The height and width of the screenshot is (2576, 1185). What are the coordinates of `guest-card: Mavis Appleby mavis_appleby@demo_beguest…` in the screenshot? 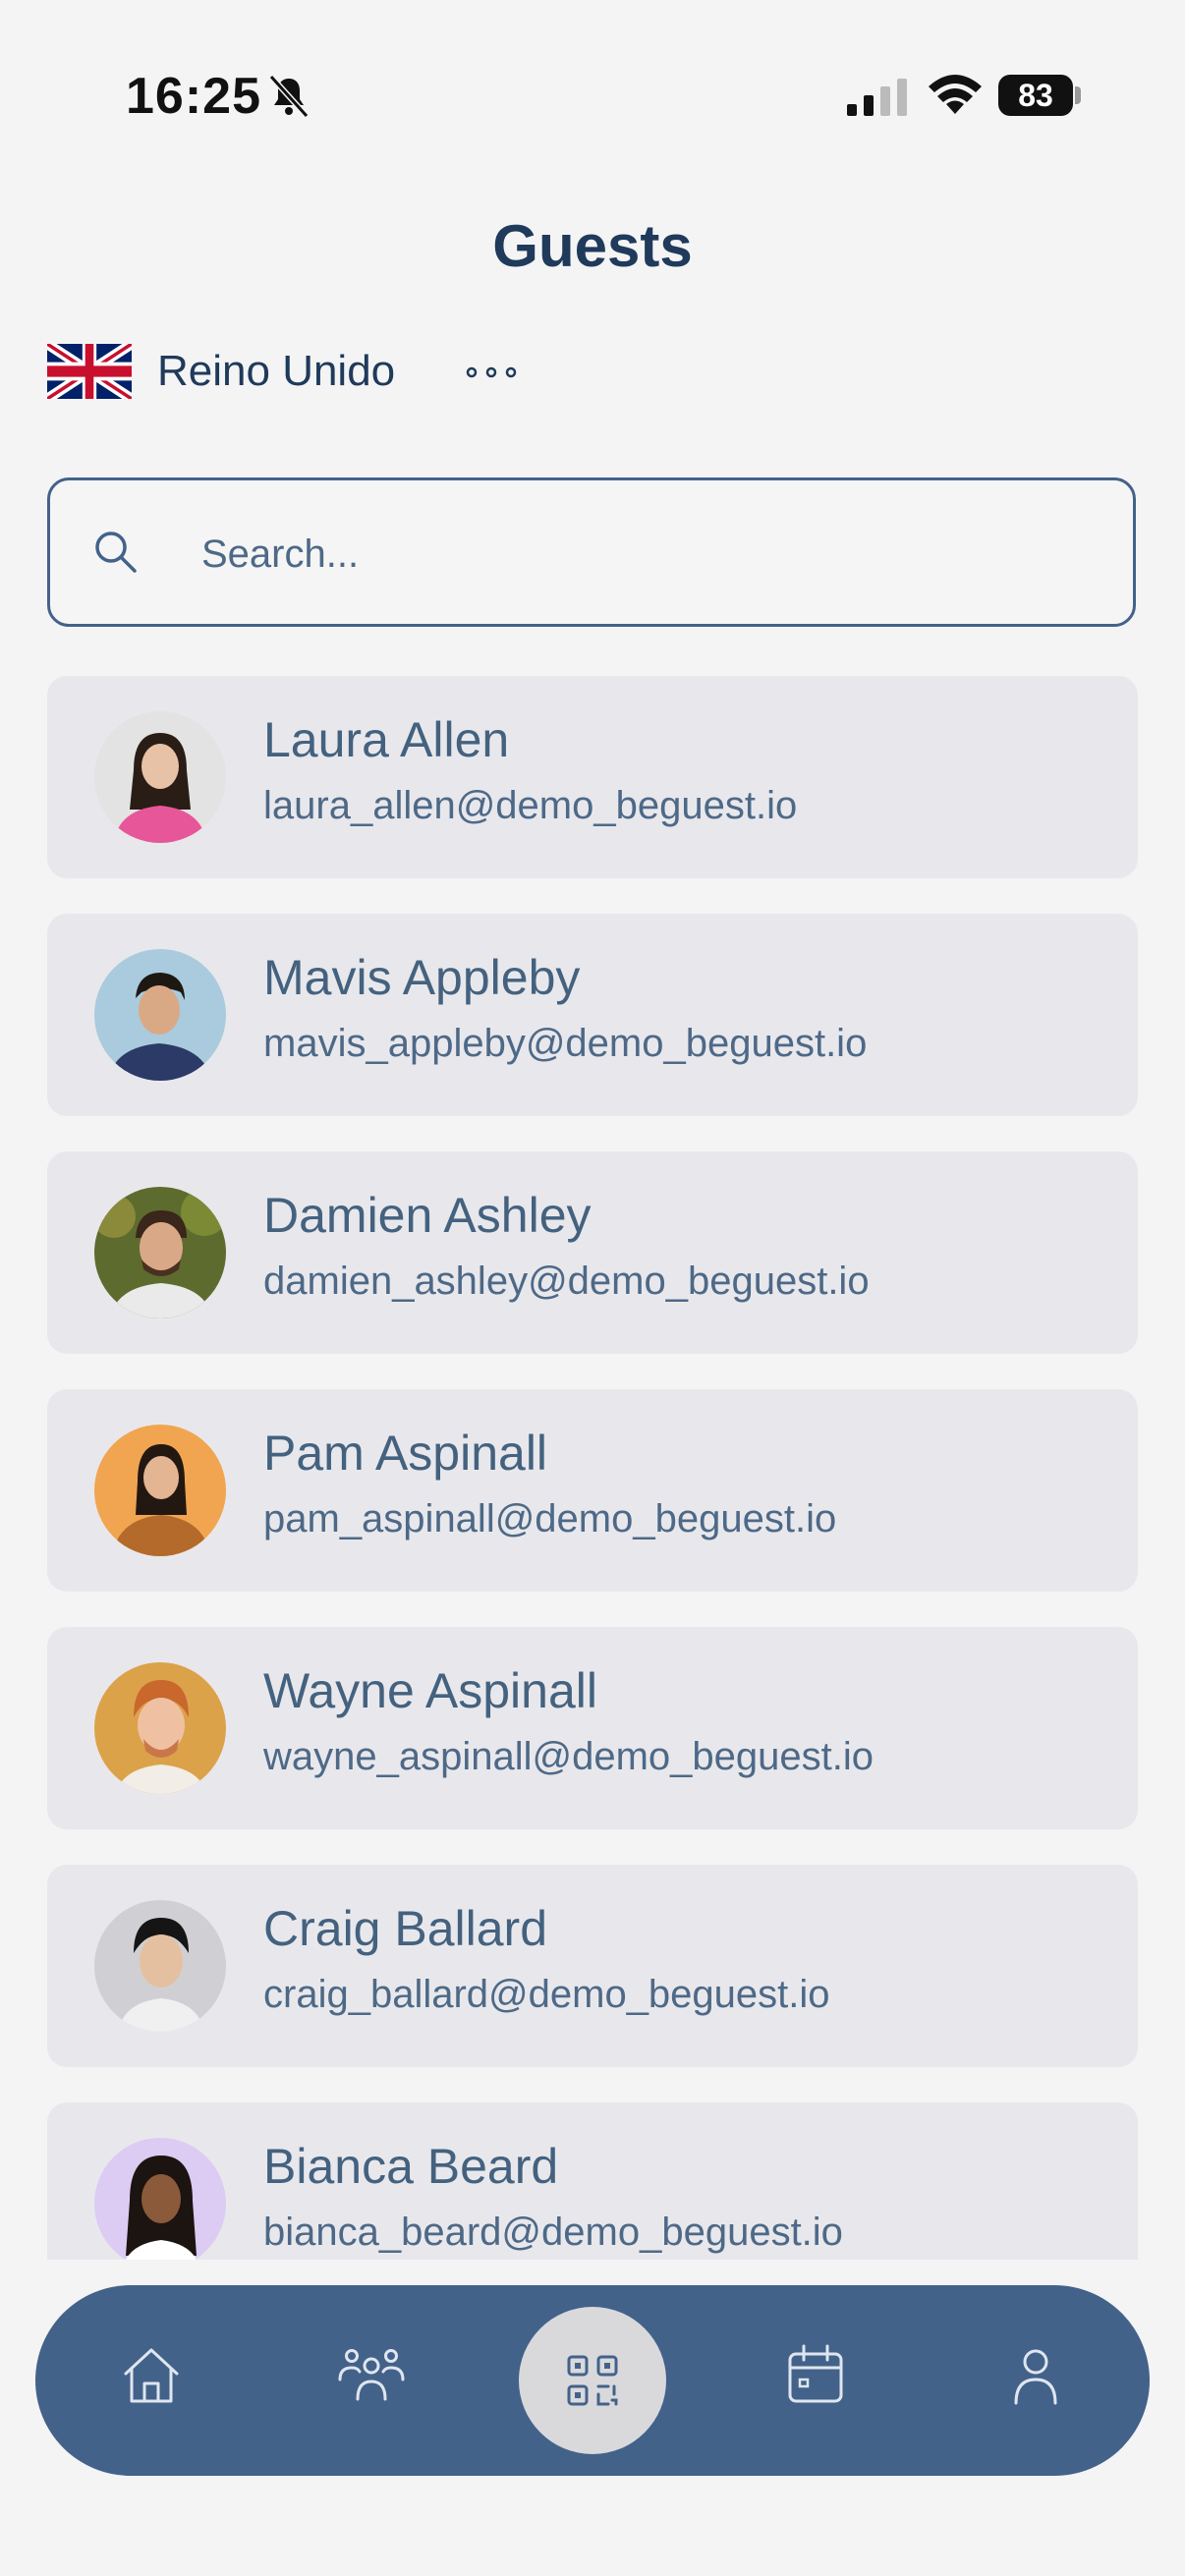 It's located at (592, 1015).